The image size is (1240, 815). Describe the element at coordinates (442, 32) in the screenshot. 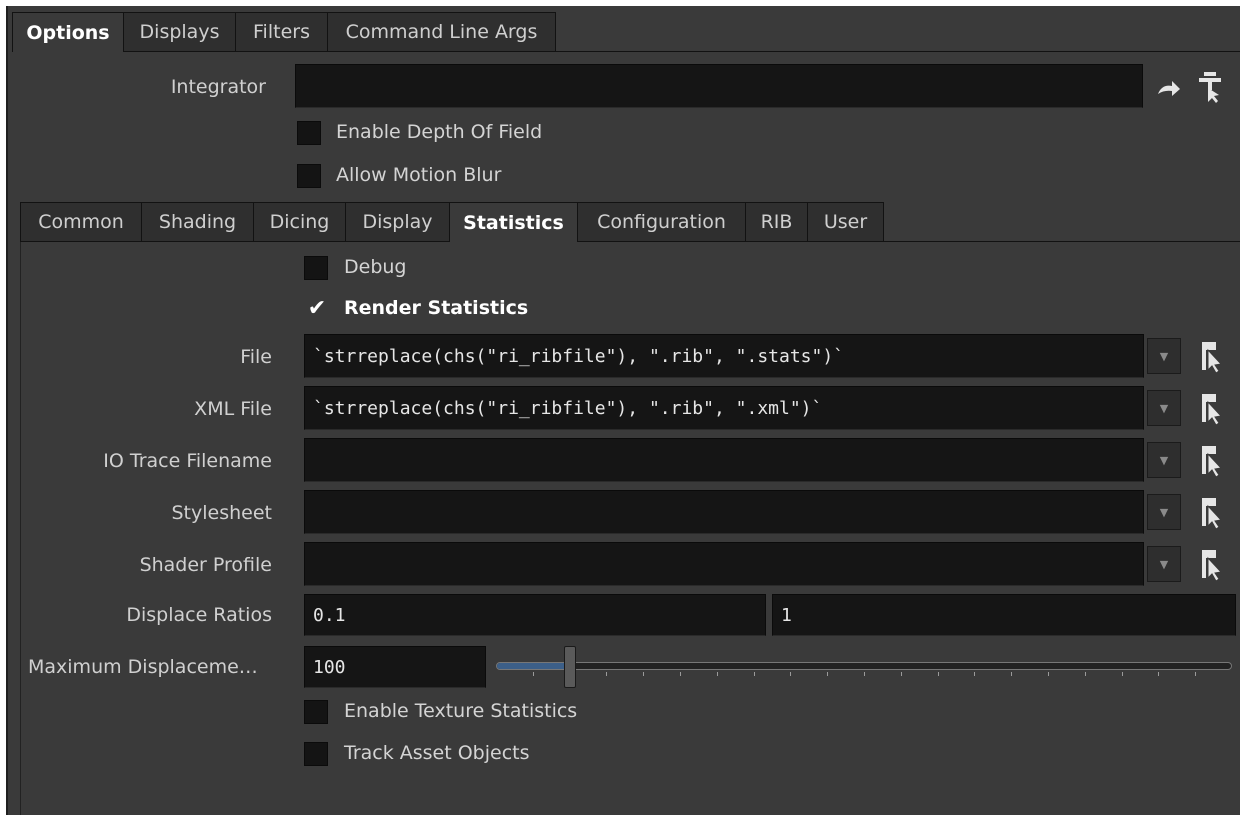

I see `tab-command-line-args: Command Line Args` at that location.